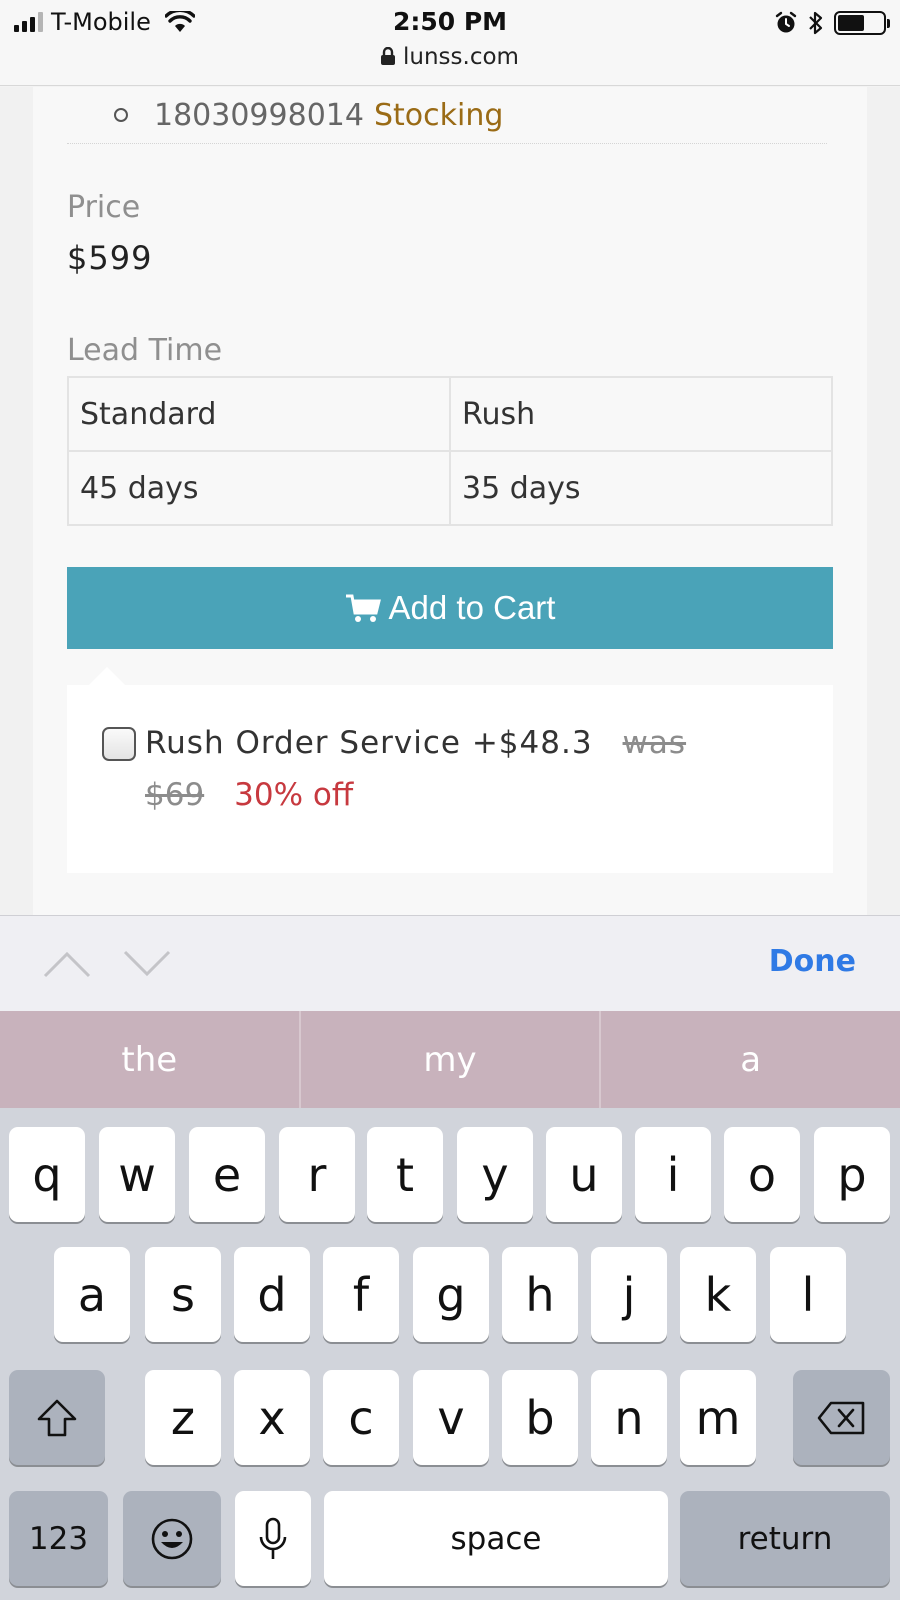 The width and height of the screenshot is (900, 1600). I want to click on suggestion-item: a, so click(750, 1059).